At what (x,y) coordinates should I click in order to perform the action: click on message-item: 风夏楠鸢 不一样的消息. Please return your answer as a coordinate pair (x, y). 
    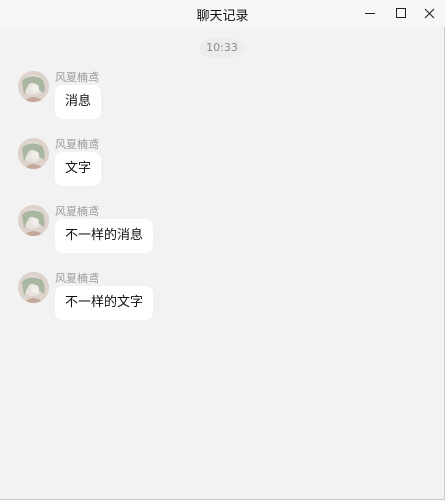
    Looking at the image, I should click on (168, 233).